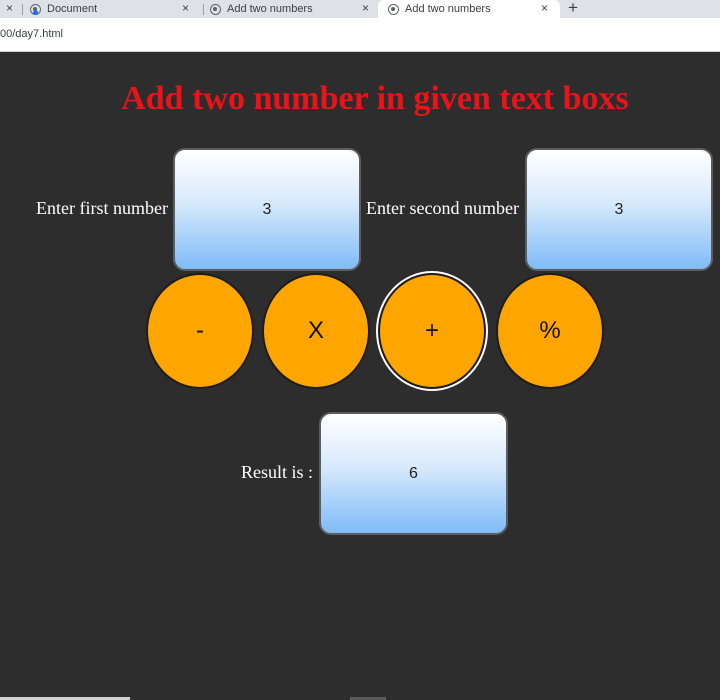 This screenshot has width=720, height=700. What do you see at coordinates (200, 331) in the screenshot?
I see `subtract-button: -` at bounding box center [200, 331].